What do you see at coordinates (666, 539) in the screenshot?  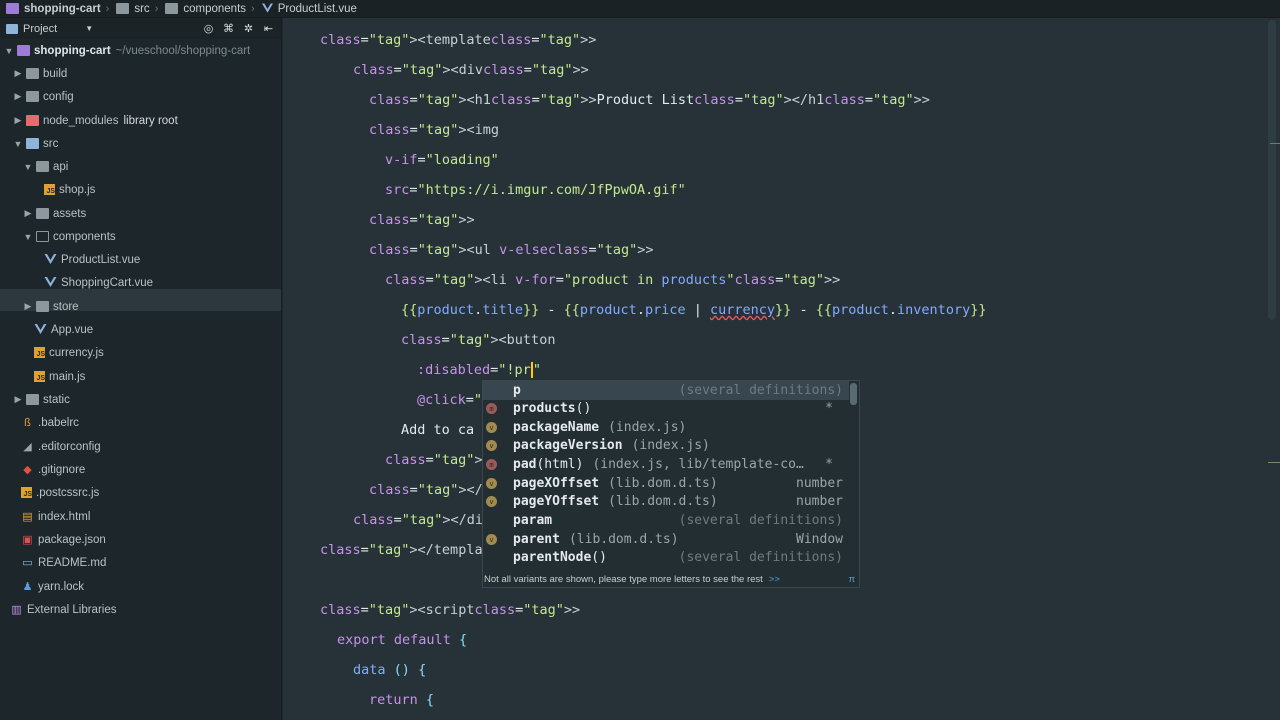 I see `completion-item: v parent (lib.dom.d.ts) Window` at bounding box center [666, 539].